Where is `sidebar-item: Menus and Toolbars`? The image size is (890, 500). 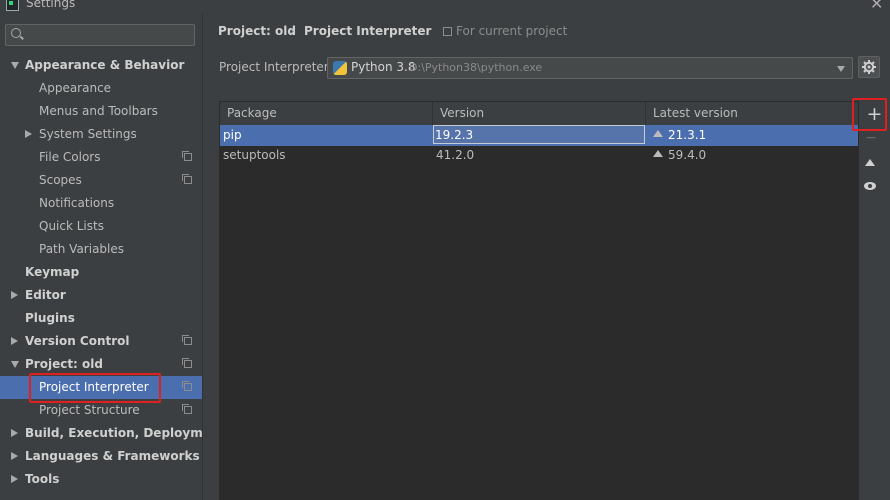 sidebar-item: Menus and Toolbars is located at coordinates (101, 111).